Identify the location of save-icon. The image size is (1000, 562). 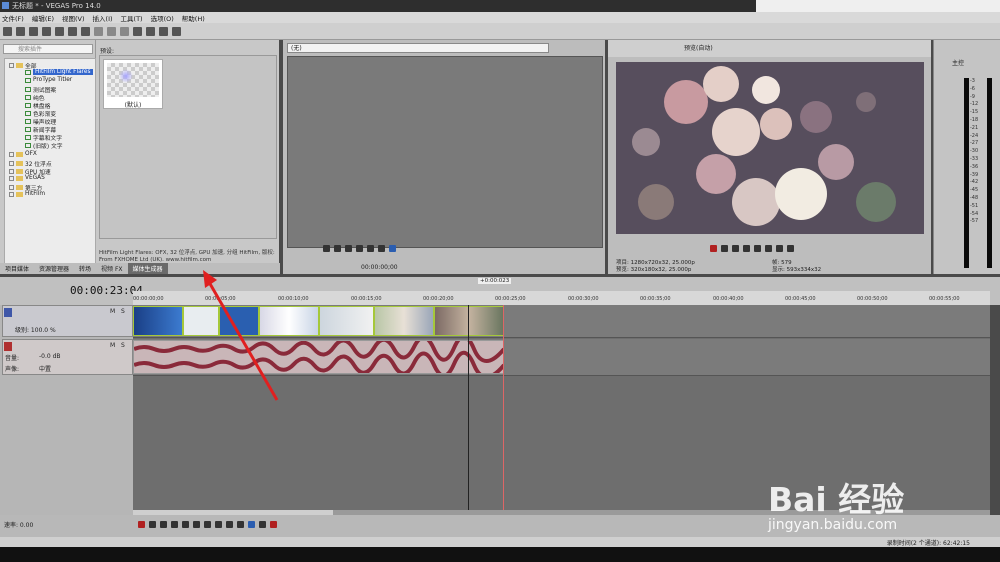
(33, 31).